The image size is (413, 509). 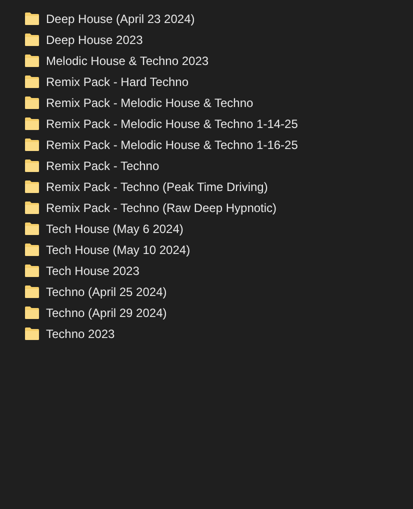 I want to click on folder-name: Techno (April 29 2024), so click(x=106, y=312).